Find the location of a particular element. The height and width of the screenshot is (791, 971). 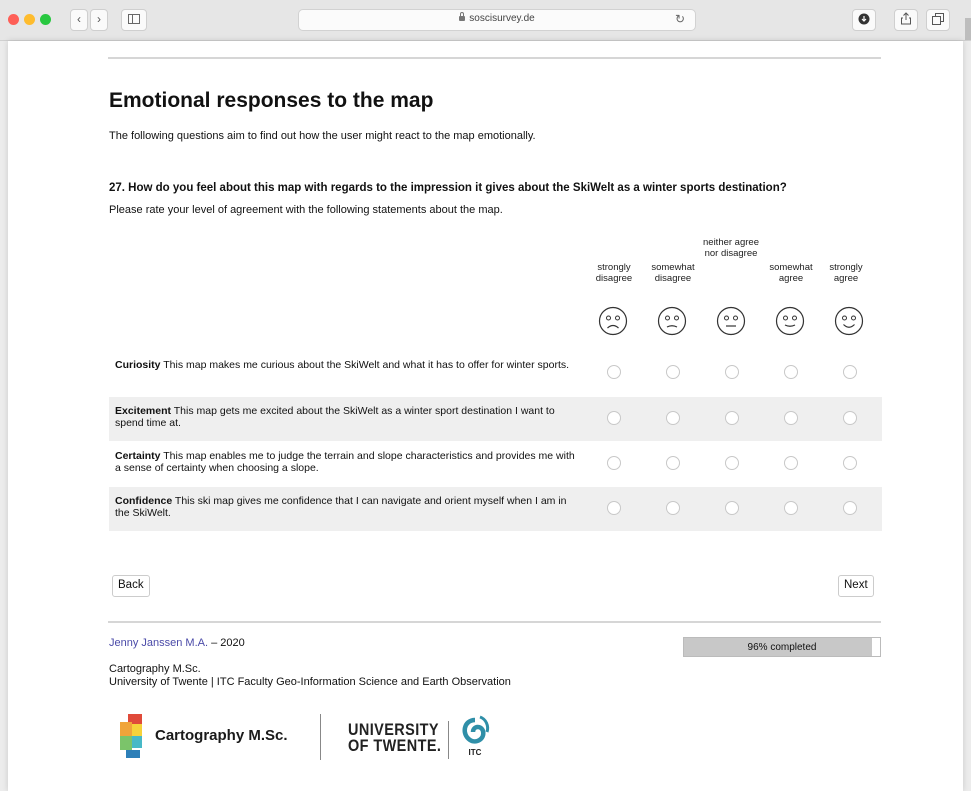

statement-term: Curiosity is located at coordinates (138, 365).